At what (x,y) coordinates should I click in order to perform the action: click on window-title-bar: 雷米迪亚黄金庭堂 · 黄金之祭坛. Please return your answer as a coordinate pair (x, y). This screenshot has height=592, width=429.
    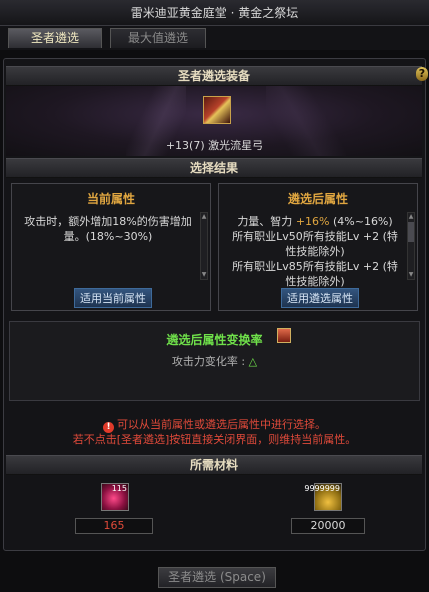
    Looking at the image, I should click on (214, 13).